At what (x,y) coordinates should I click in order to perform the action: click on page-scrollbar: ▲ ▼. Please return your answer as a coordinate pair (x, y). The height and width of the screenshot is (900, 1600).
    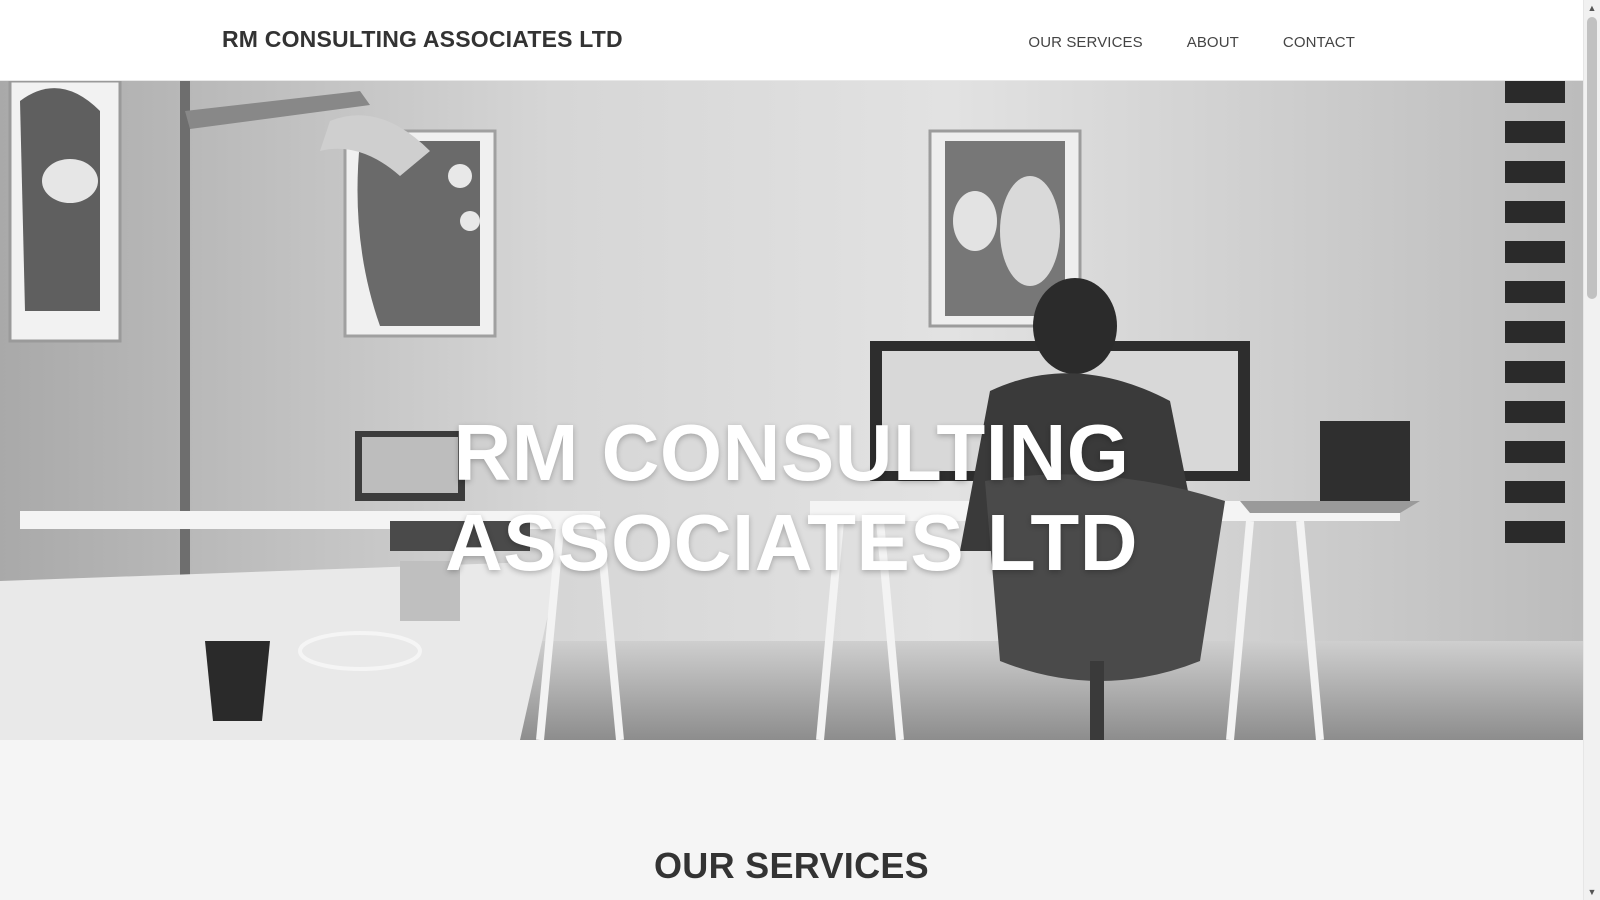
    Looking at the image, I should click on (1591, 450).